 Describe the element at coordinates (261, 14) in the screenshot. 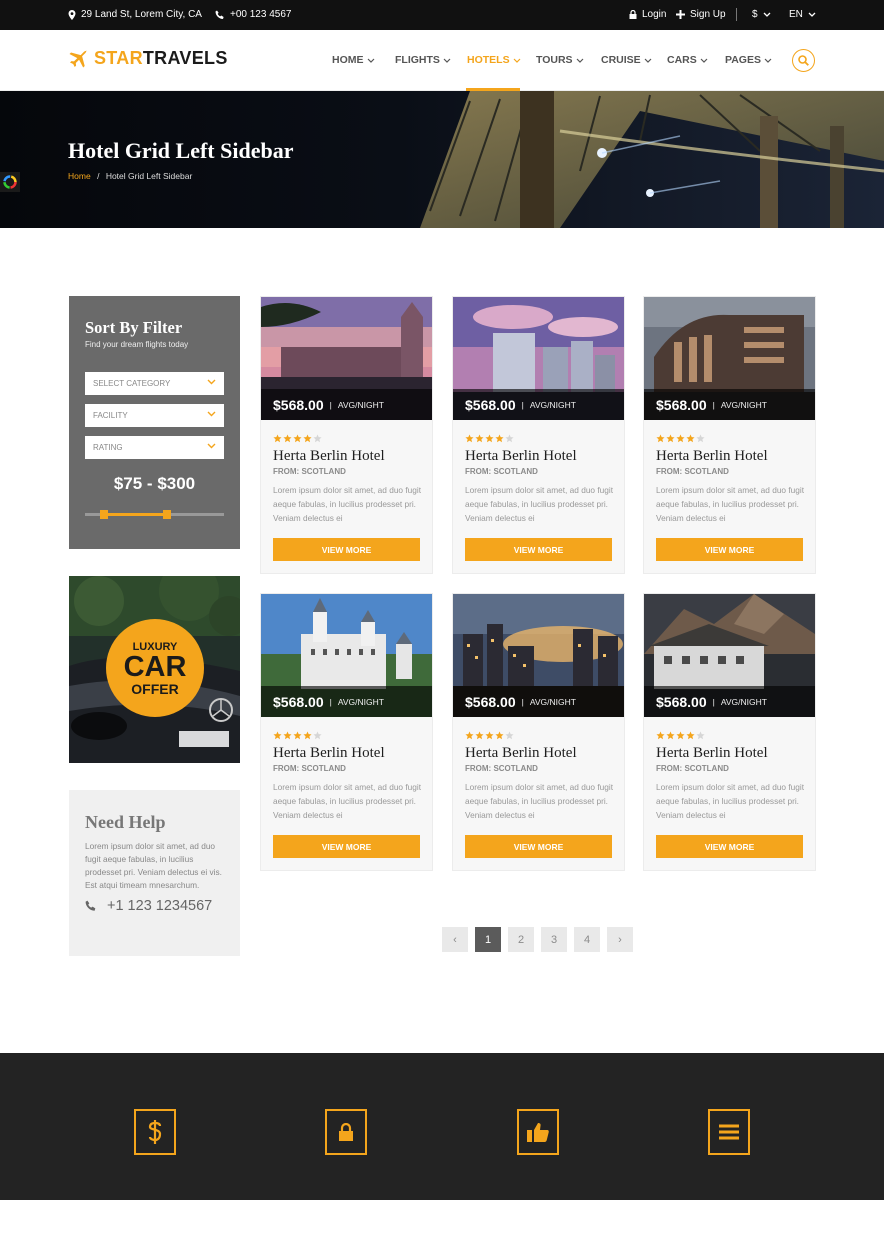

I see `phone-text: +00 123 4567` at that location.